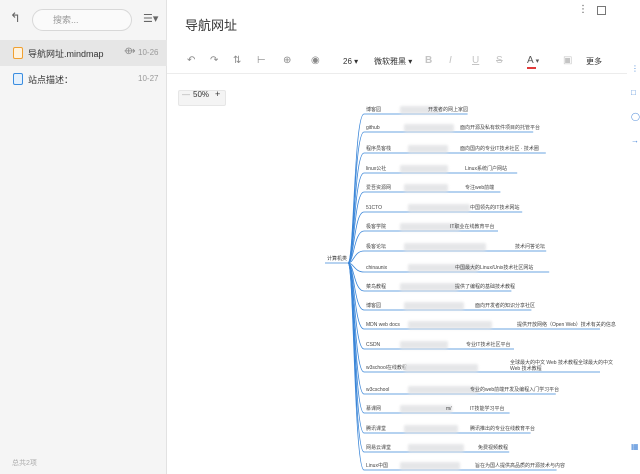 This screenshot has height=474, width=640. I want to click on topic-node: 爱吾资源网, so click(378, 188).